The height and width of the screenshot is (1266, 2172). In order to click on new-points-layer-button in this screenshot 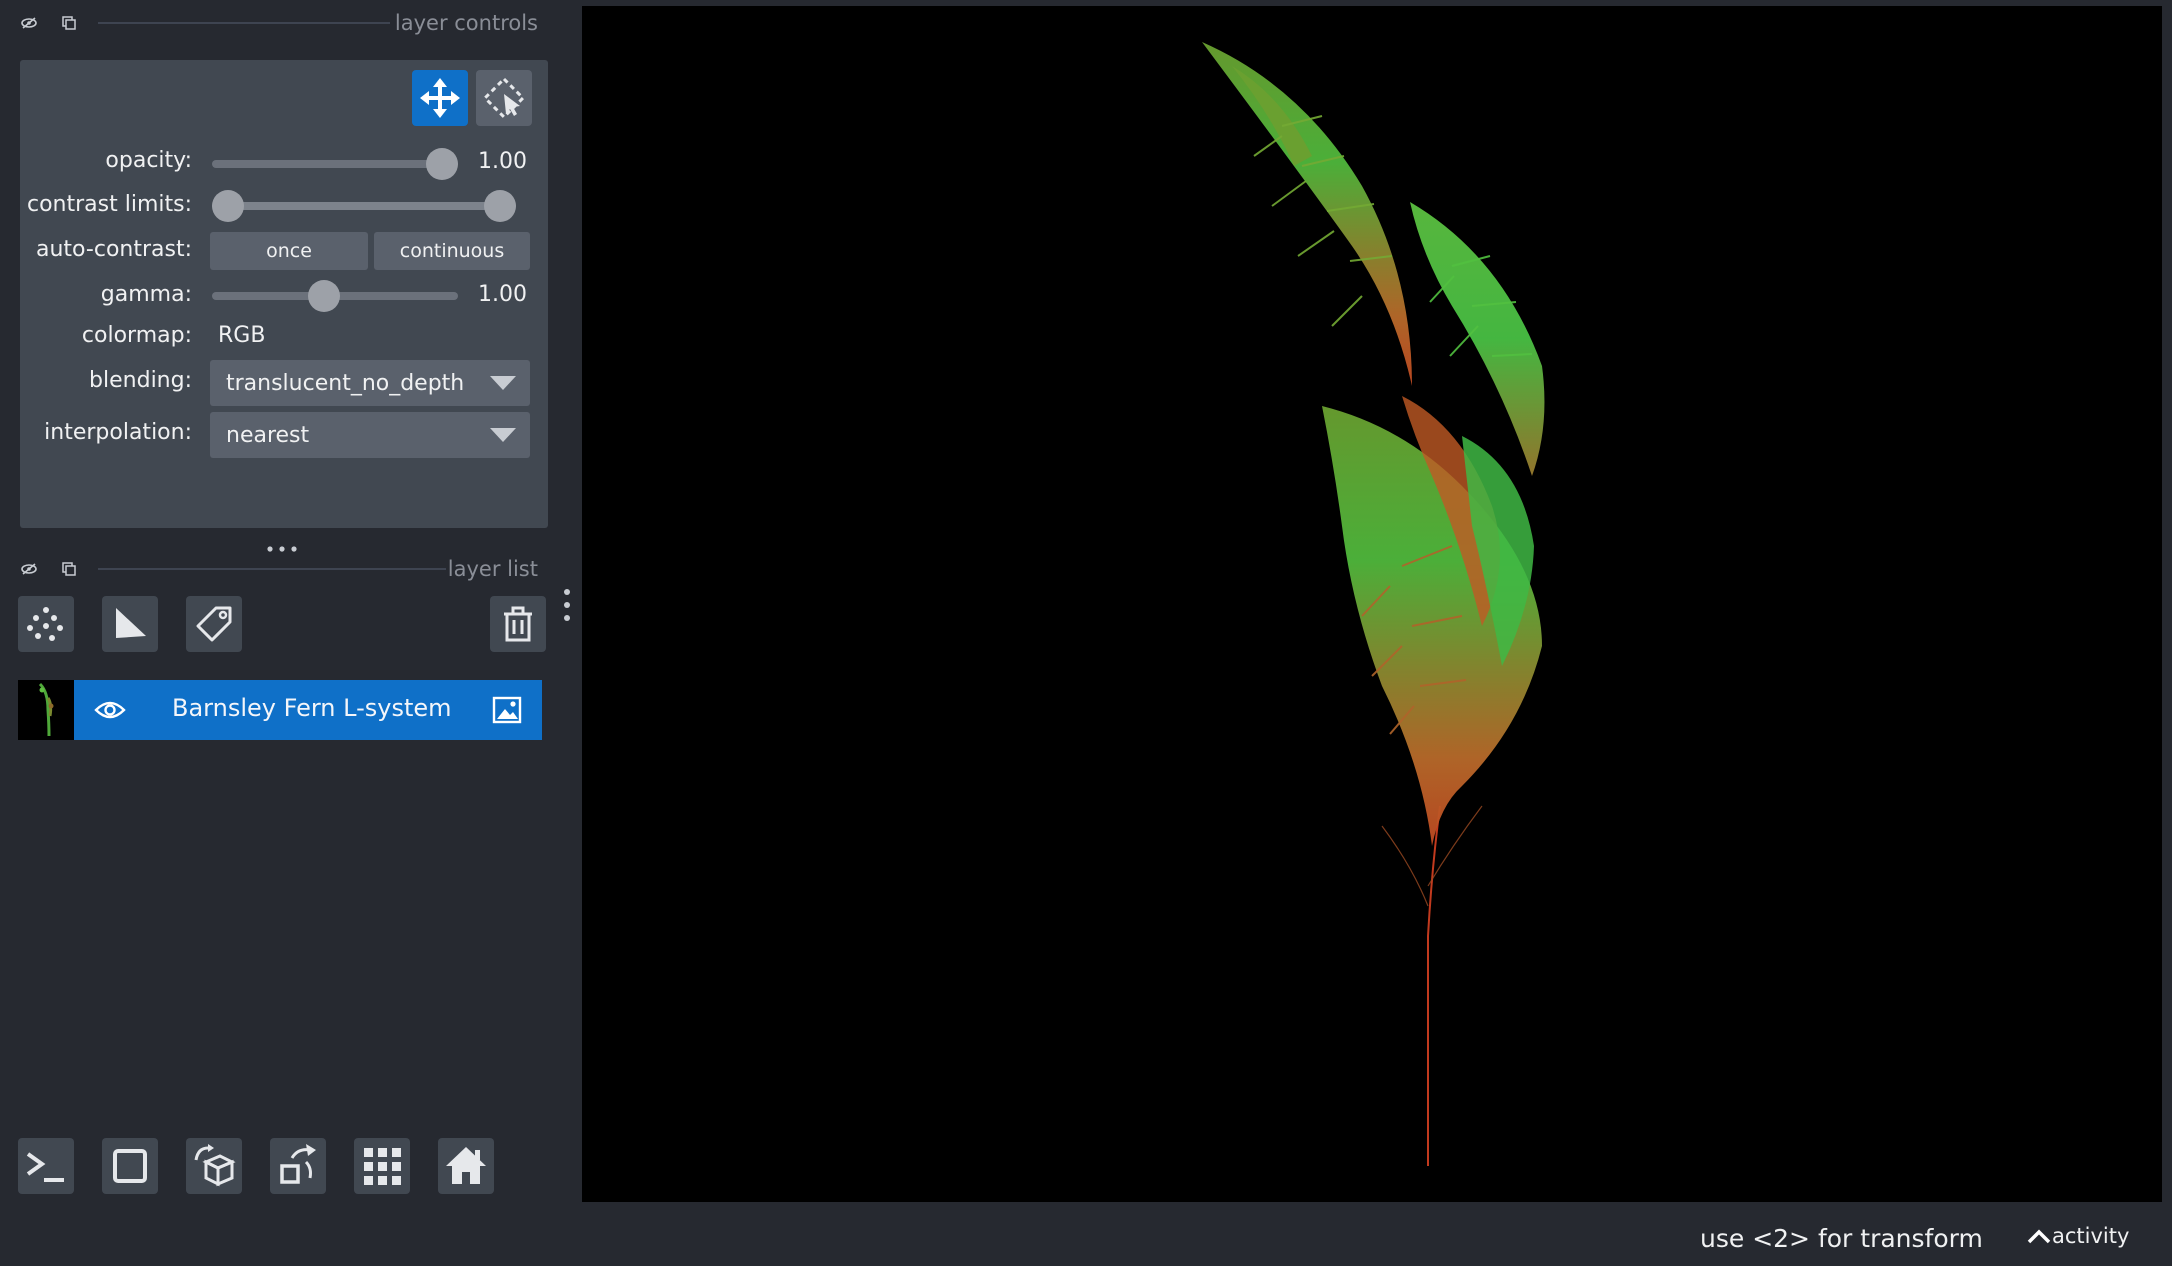, I will do `click(46, 624)`.